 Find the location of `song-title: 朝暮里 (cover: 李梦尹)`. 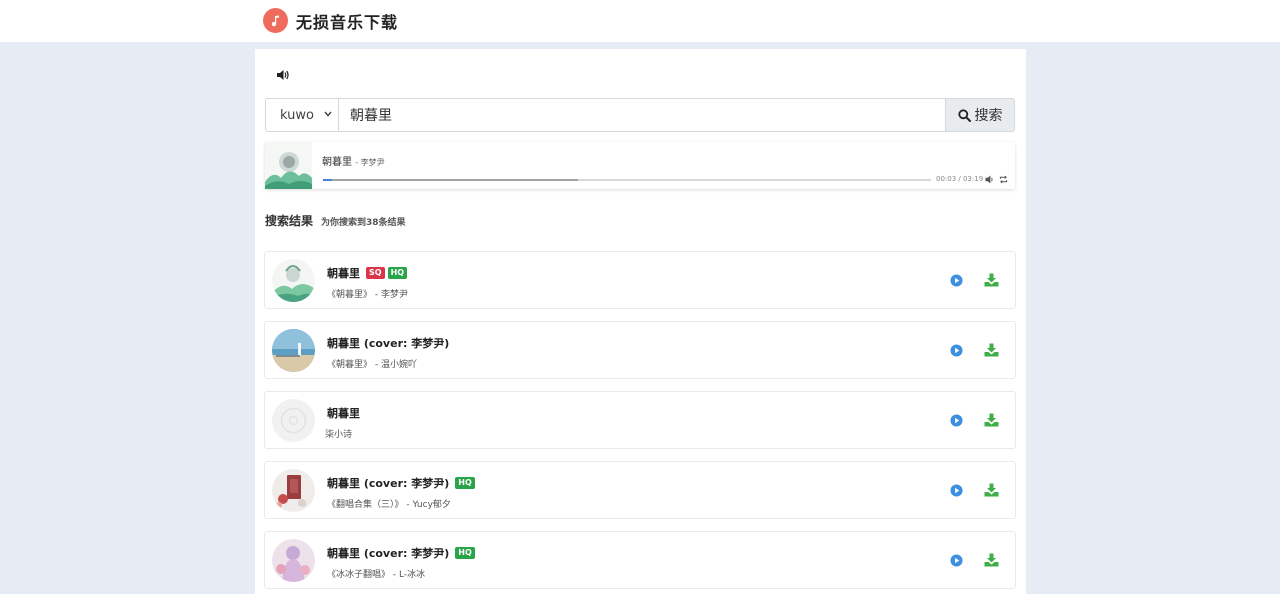

song-title: 朝暮里 (cover: 李梦尹) is located at coordinates (388, 343).